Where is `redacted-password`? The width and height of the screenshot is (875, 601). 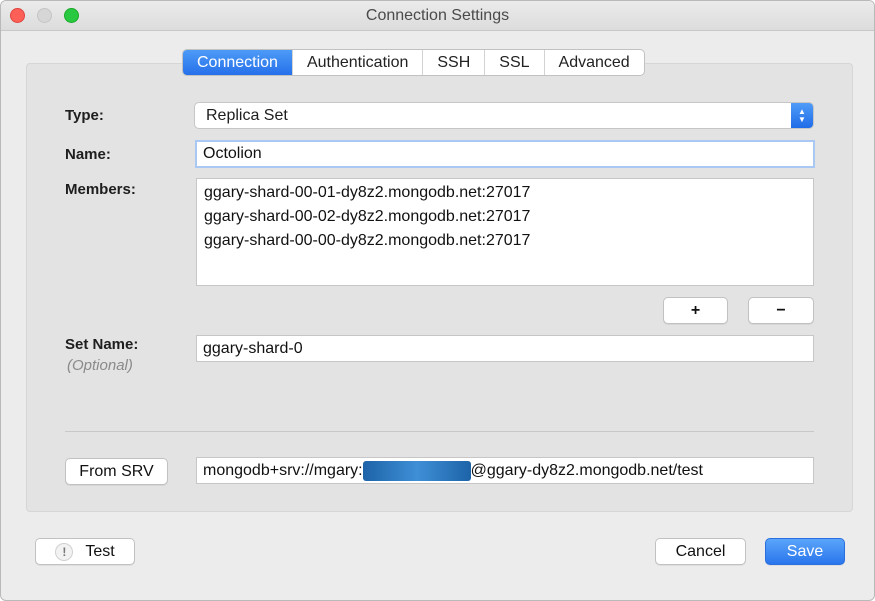 redacted-password is located at coordinates (416, 470).